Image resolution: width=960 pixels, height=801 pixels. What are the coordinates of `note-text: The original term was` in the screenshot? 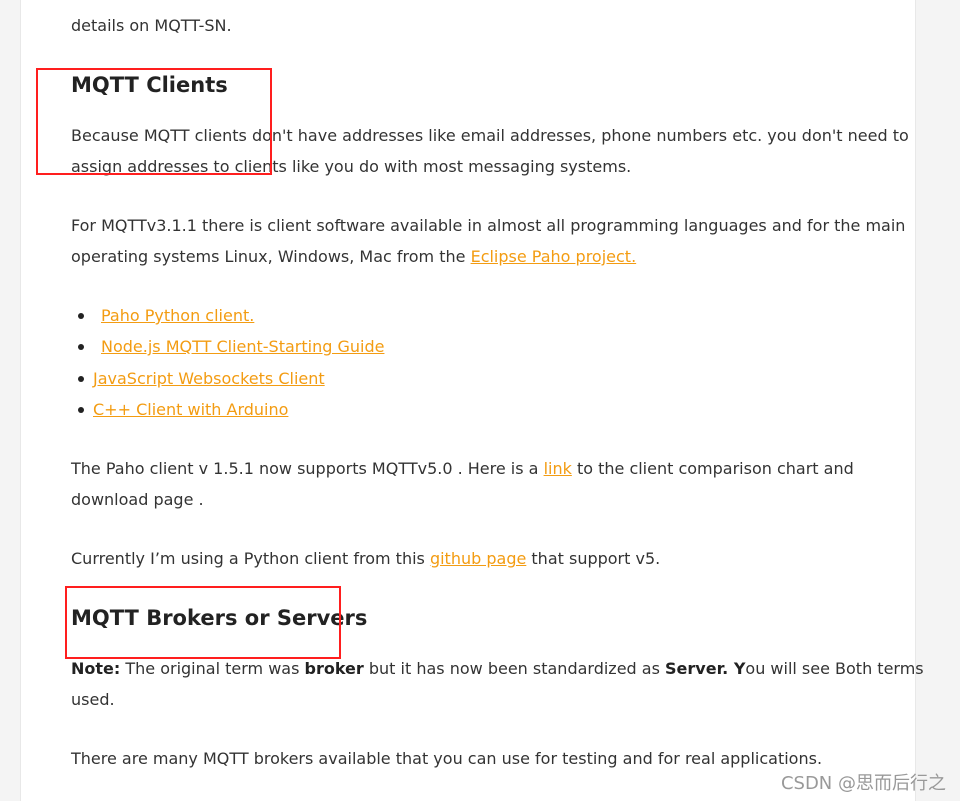 It's located at (212, 668).